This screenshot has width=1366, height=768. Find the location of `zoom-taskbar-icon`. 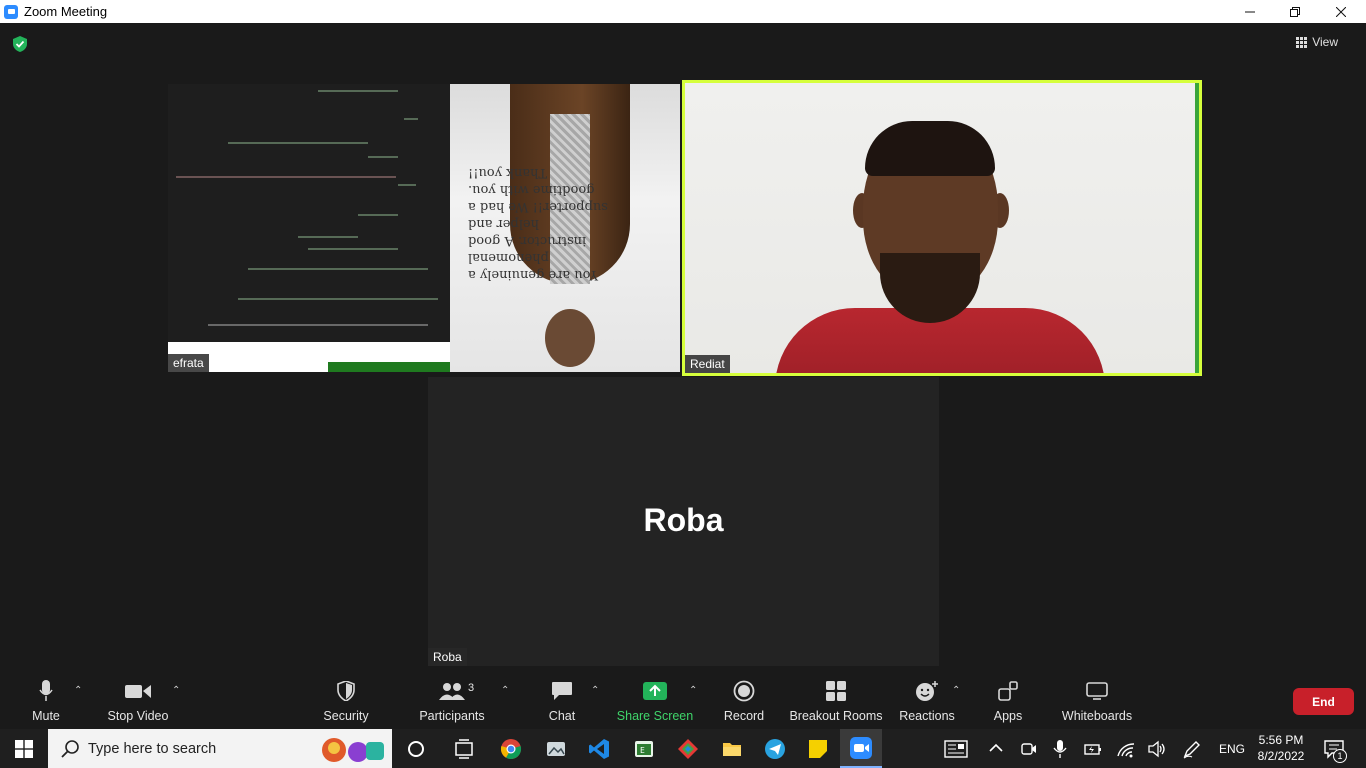

zoom-taskbar-icon is located at coordinates (861, 748).